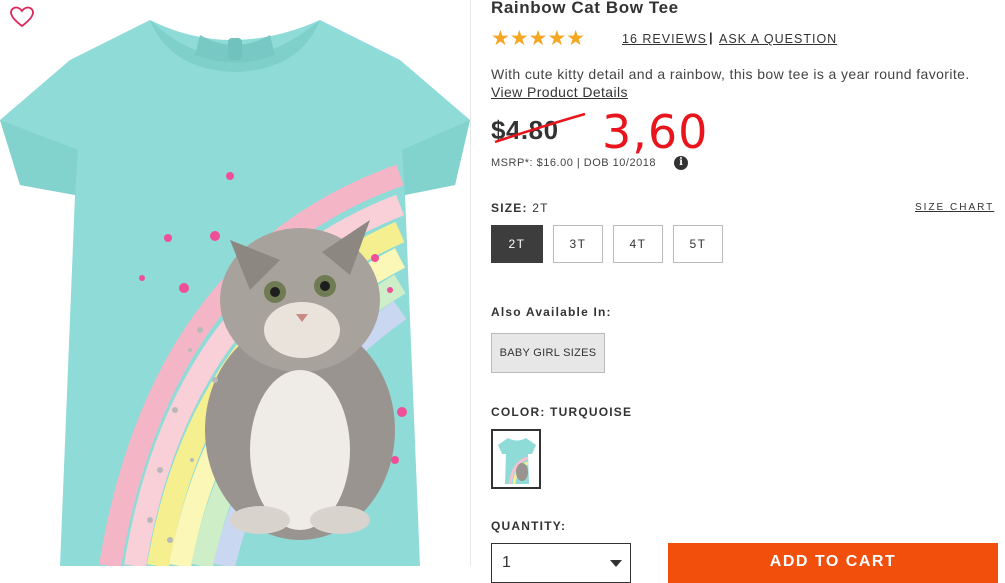 The height and width of the screenshot is (583, 1005). I want to click on msrp-text: MSRP*: $16.00 | DOB 10/2018, so click(573, 163).